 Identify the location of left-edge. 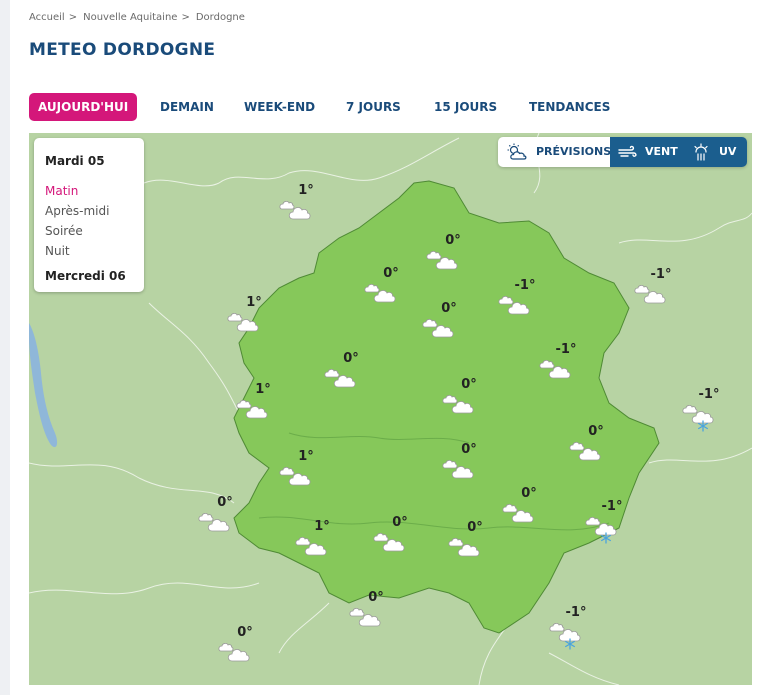
(5, 347).